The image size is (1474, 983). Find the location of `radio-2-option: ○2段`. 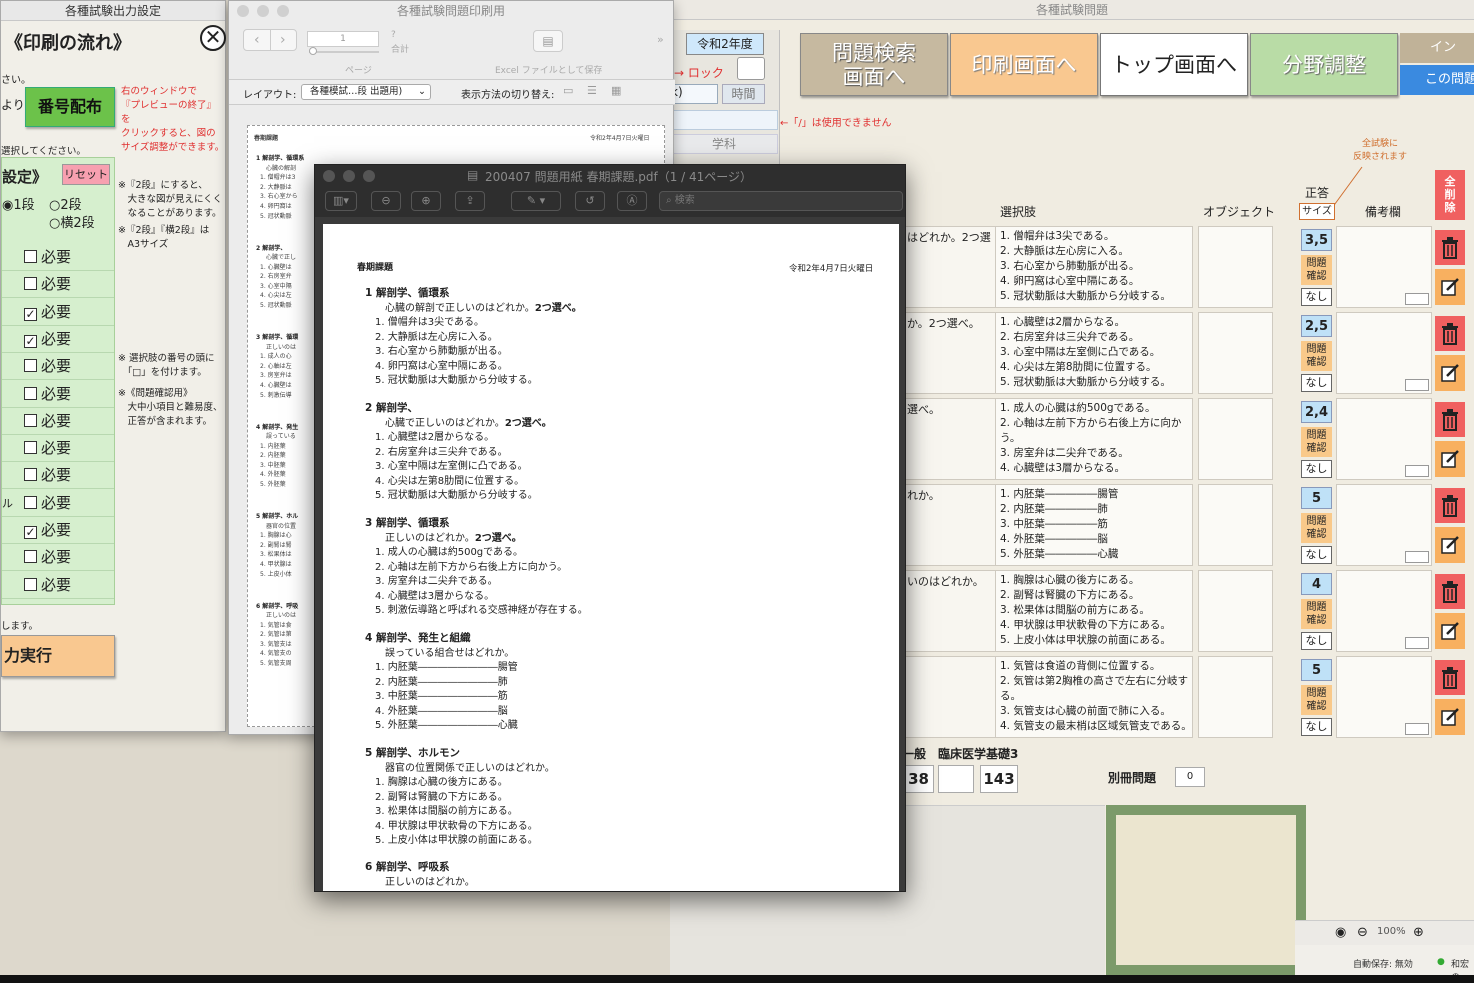

radio-2-option: ○2段 is located at coordinates (65, 203).